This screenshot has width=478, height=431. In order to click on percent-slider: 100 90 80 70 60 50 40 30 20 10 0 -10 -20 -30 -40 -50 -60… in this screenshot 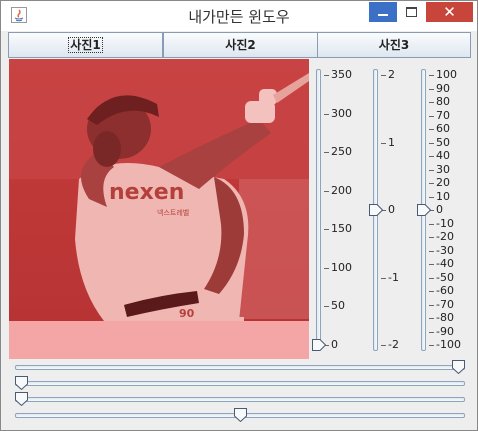, I will do `click(445, 211)`.